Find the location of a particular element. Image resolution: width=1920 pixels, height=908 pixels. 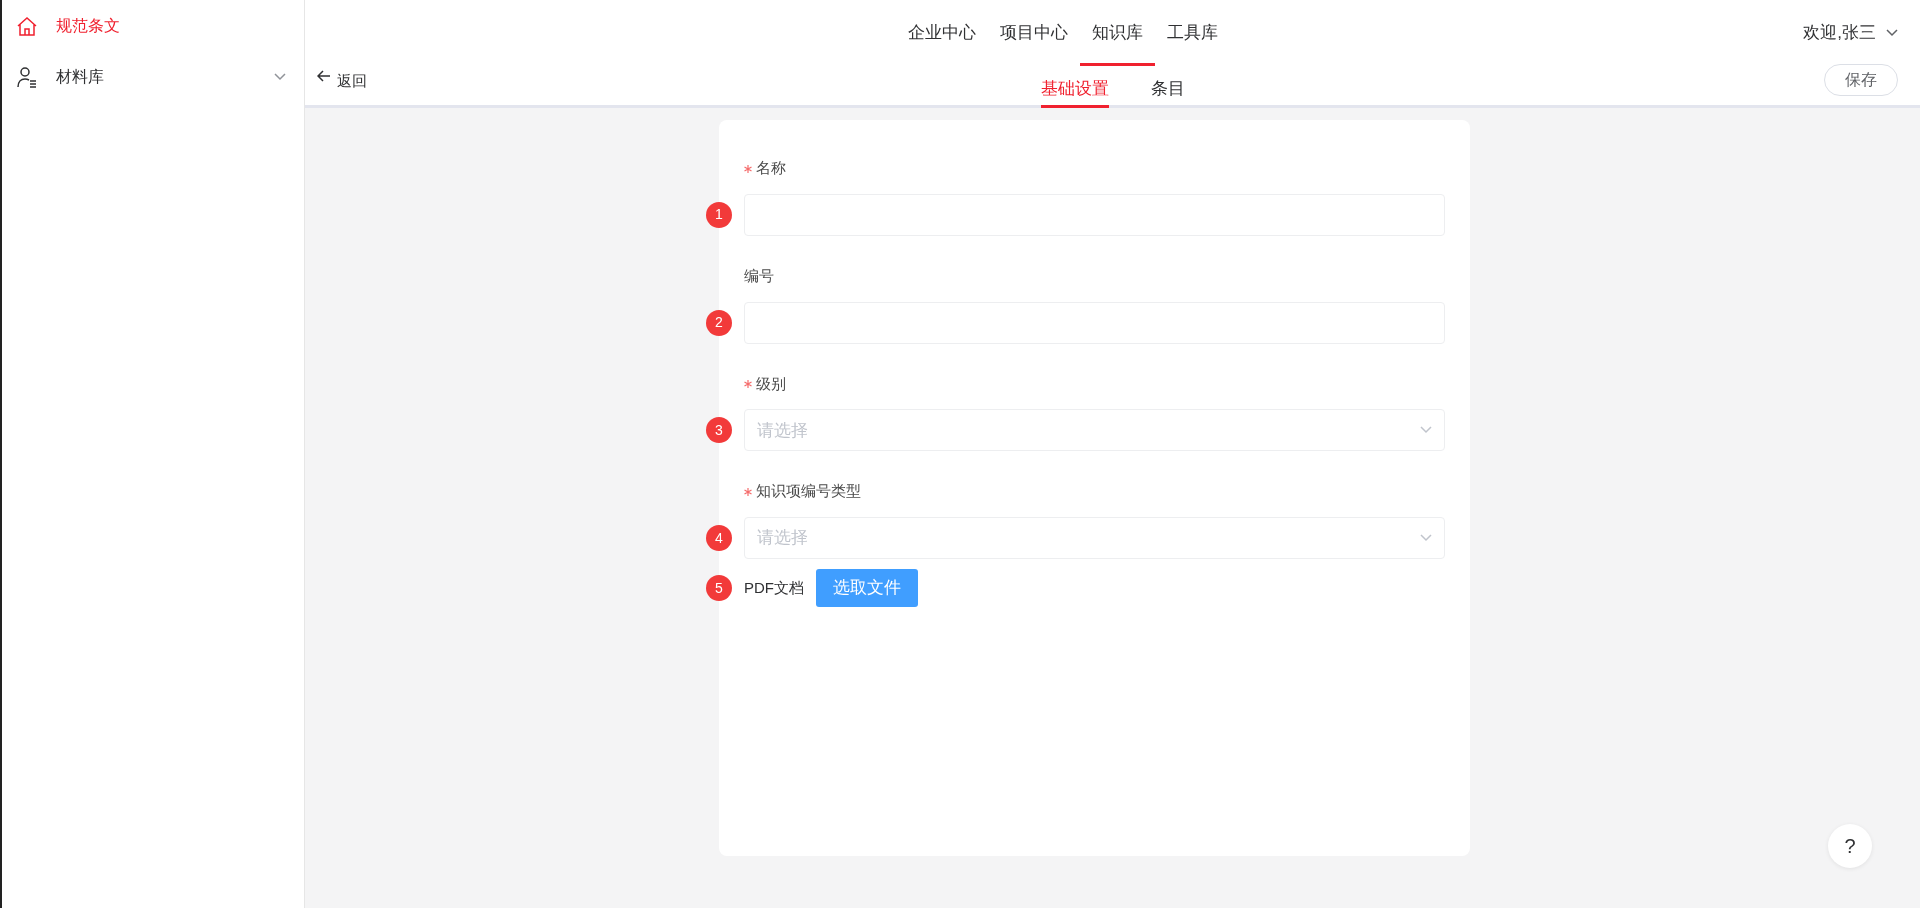

user-list-icon is located at coordinates (27, 77).